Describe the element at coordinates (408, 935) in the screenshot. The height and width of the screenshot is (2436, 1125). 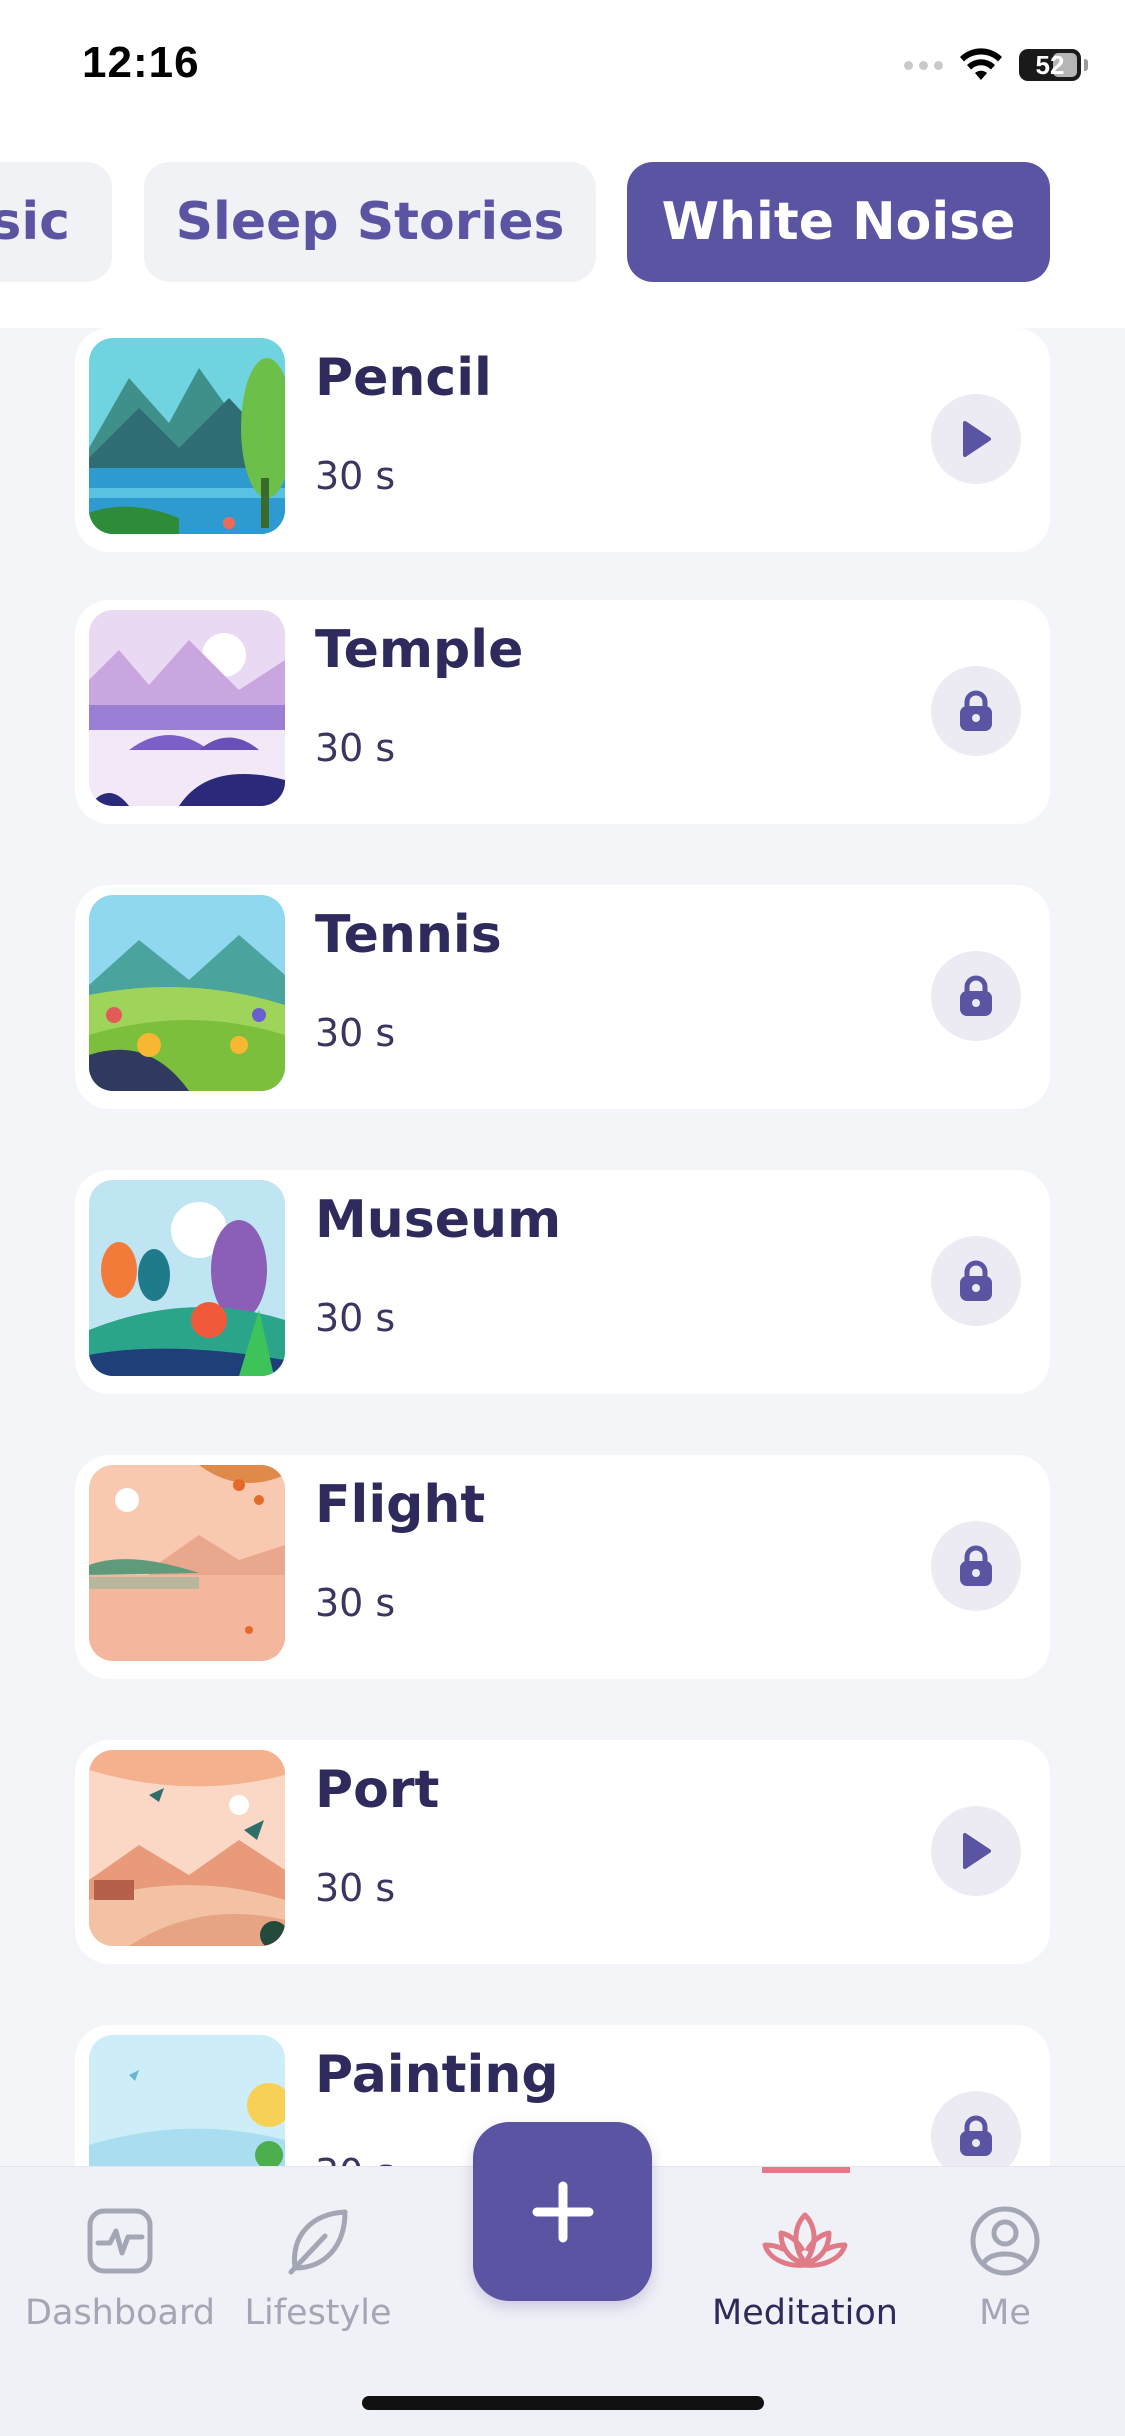
I see `sound-title: Tennis` at that location.